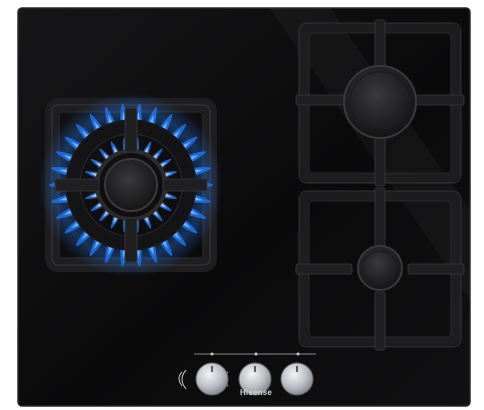  What do you see at coordinates (212, 379) in the screenshot?
I see `left-burner-knob` at bounding box center [212, 379].